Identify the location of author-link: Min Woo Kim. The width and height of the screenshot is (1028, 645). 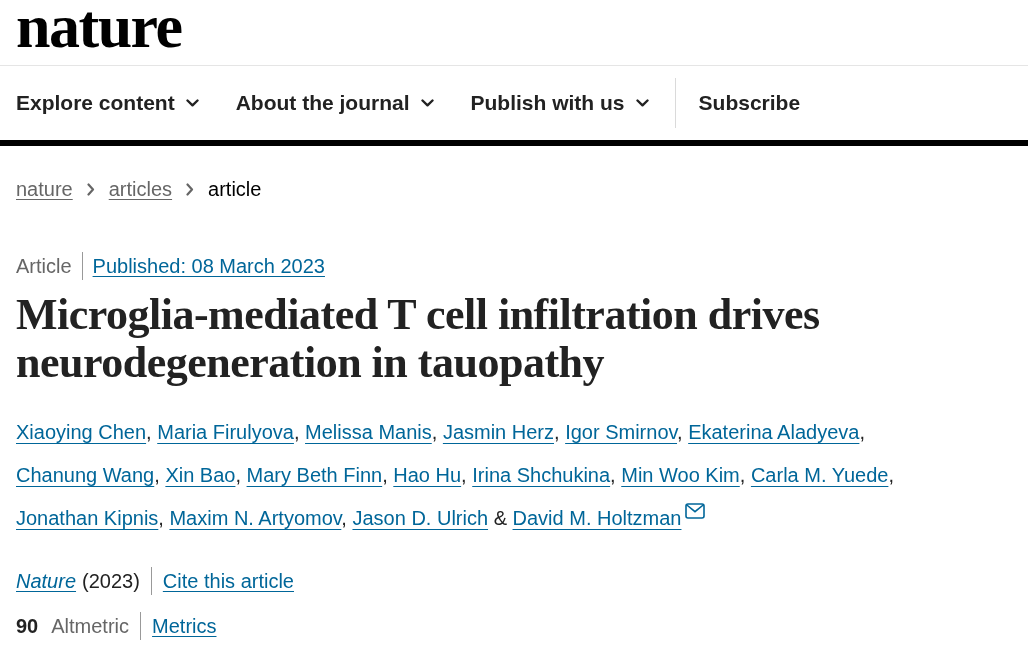
(680, 475).